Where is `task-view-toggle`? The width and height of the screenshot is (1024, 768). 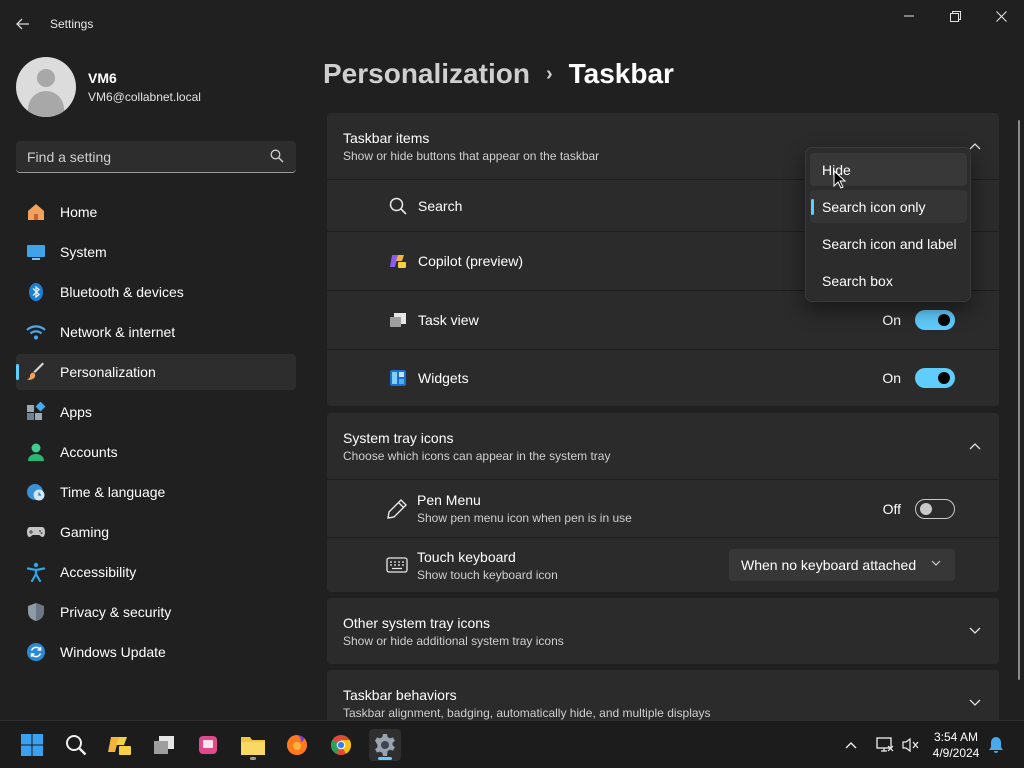 task-view-toggle is located at coordinates (935, 320).